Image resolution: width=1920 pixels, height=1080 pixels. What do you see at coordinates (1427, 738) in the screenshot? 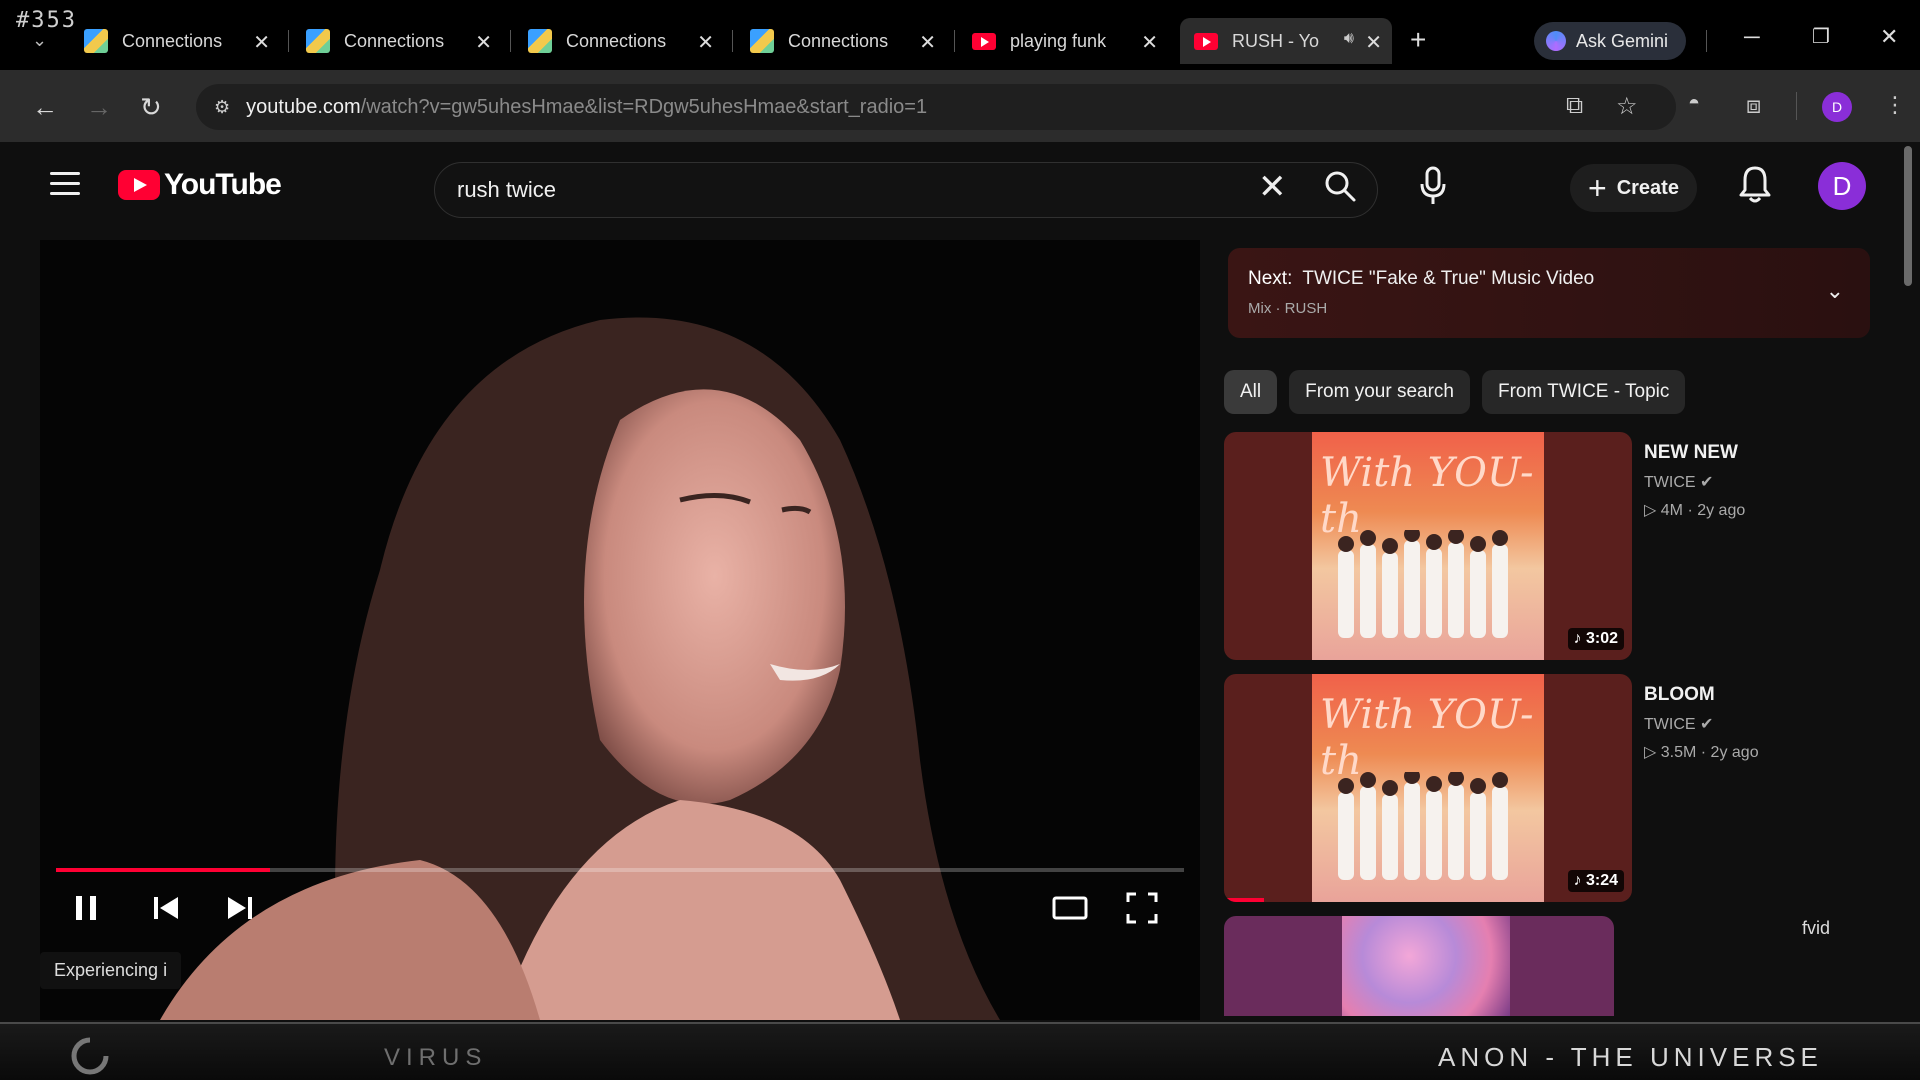
I see `album-cover-lettering: With YOU-th` at bounding box center [1427, 738].